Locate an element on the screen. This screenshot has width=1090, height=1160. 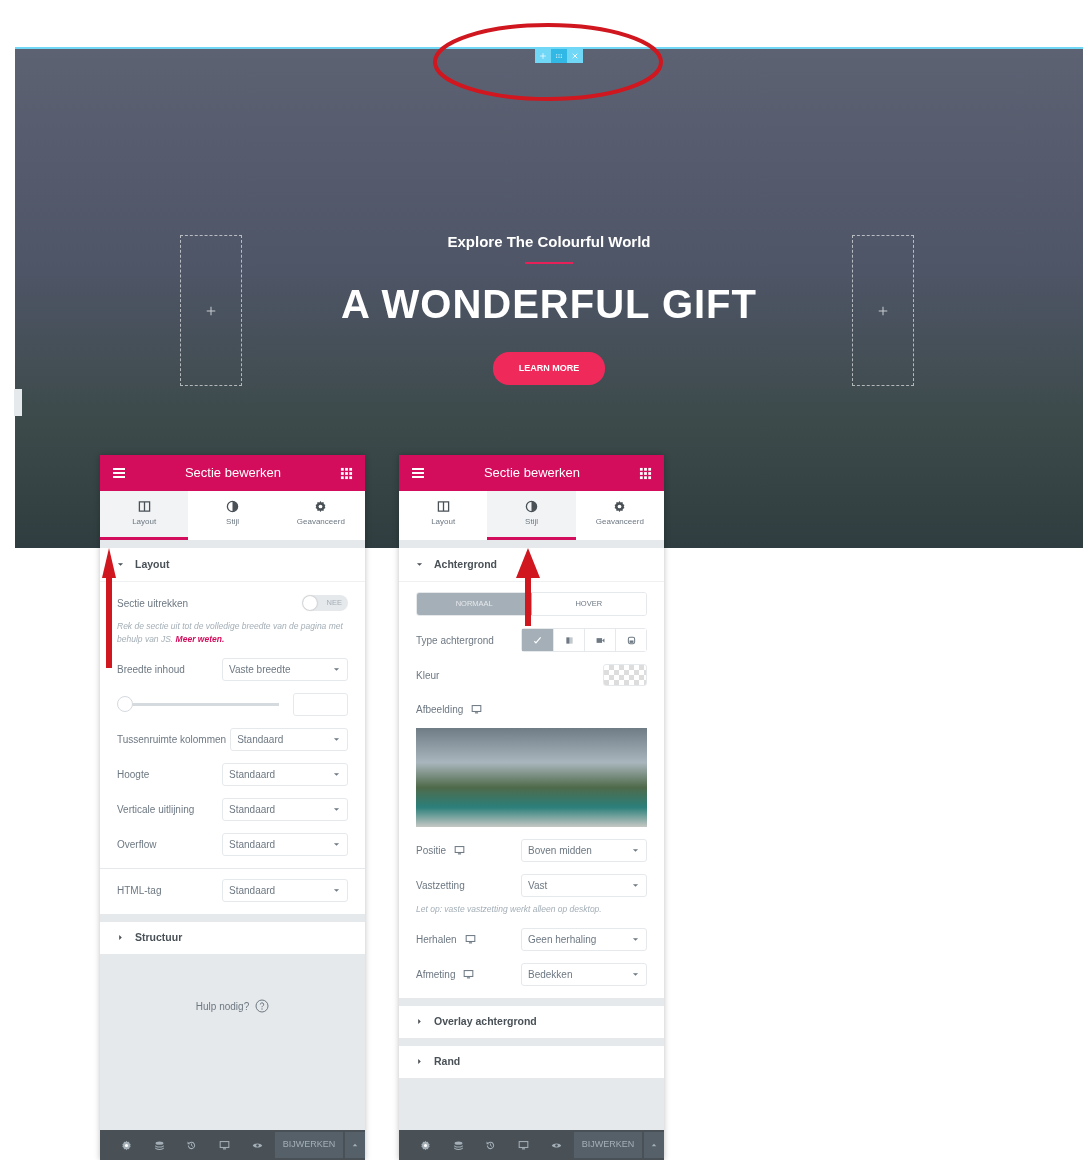
control-label: Overflow is located at coordinates (137, 844).